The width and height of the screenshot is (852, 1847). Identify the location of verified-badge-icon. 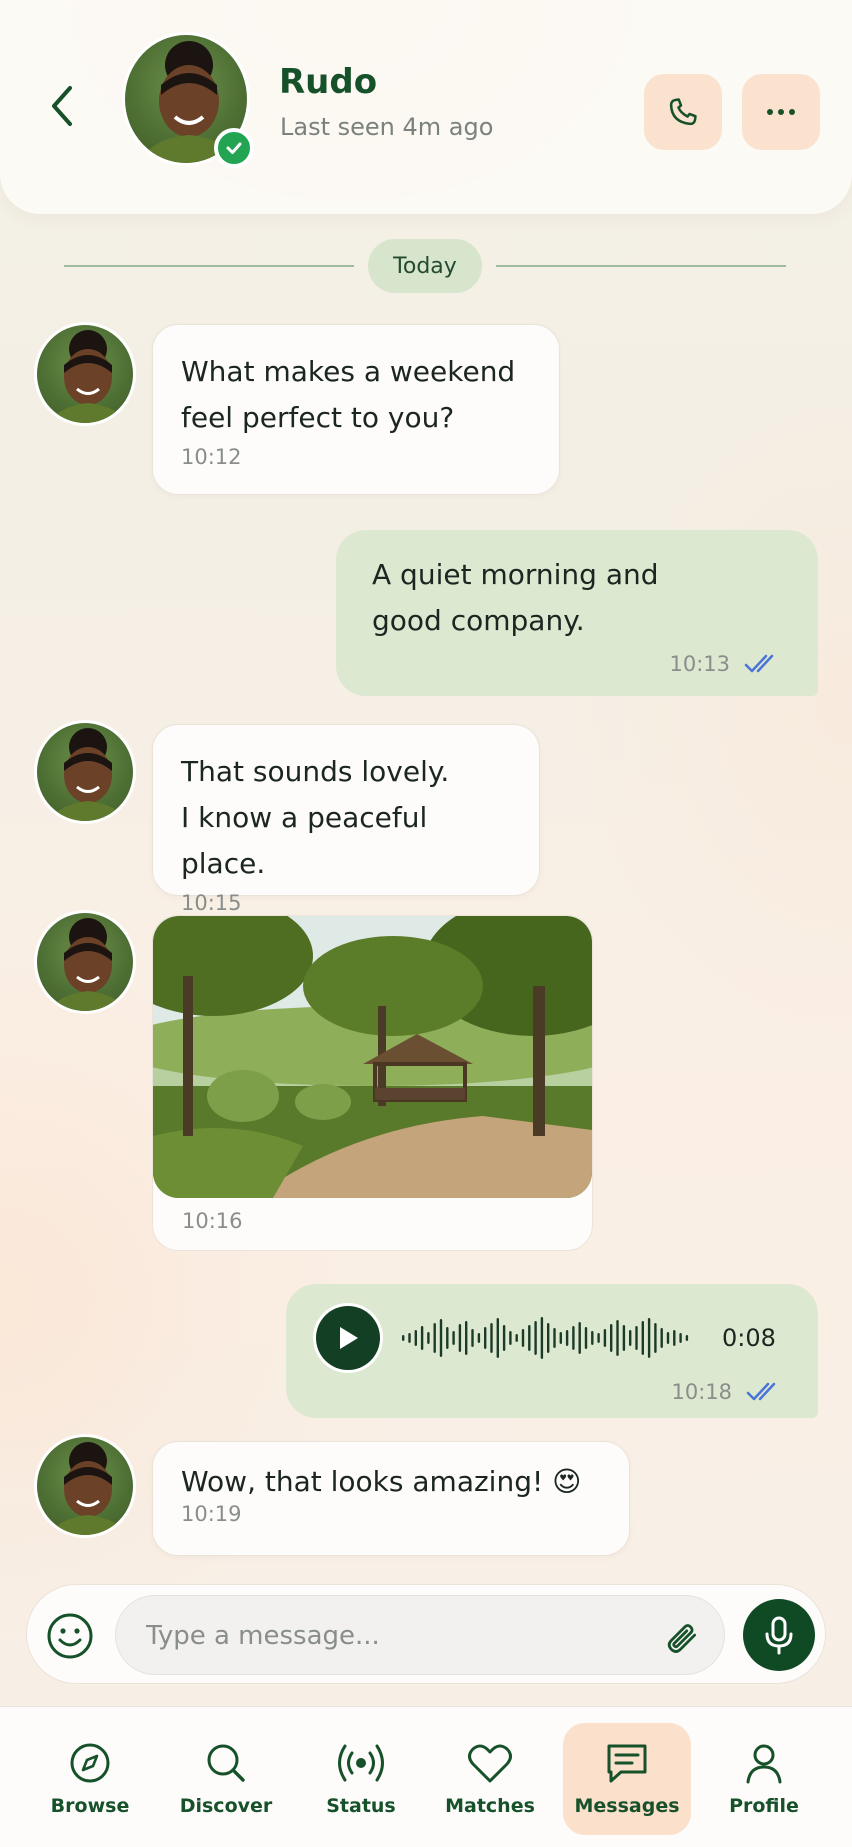
(234, 148).